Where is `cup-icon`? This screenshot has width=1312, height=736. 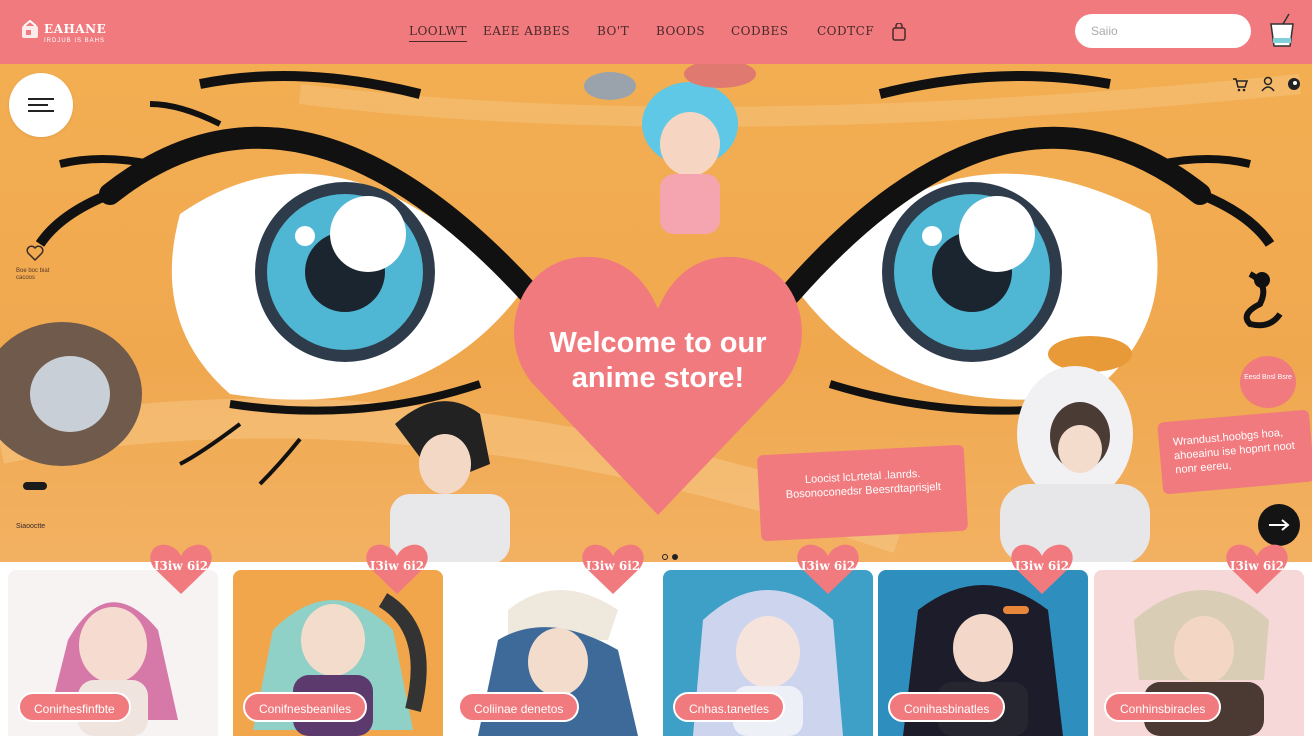 cup-icon is located at coordinates (1282, 31).